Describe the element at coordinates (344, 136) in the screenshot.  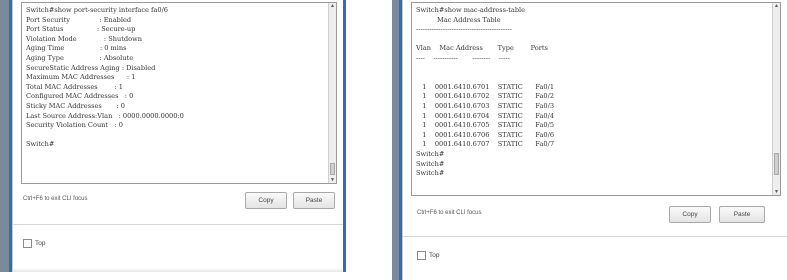
I see `window-border-right` at that location.